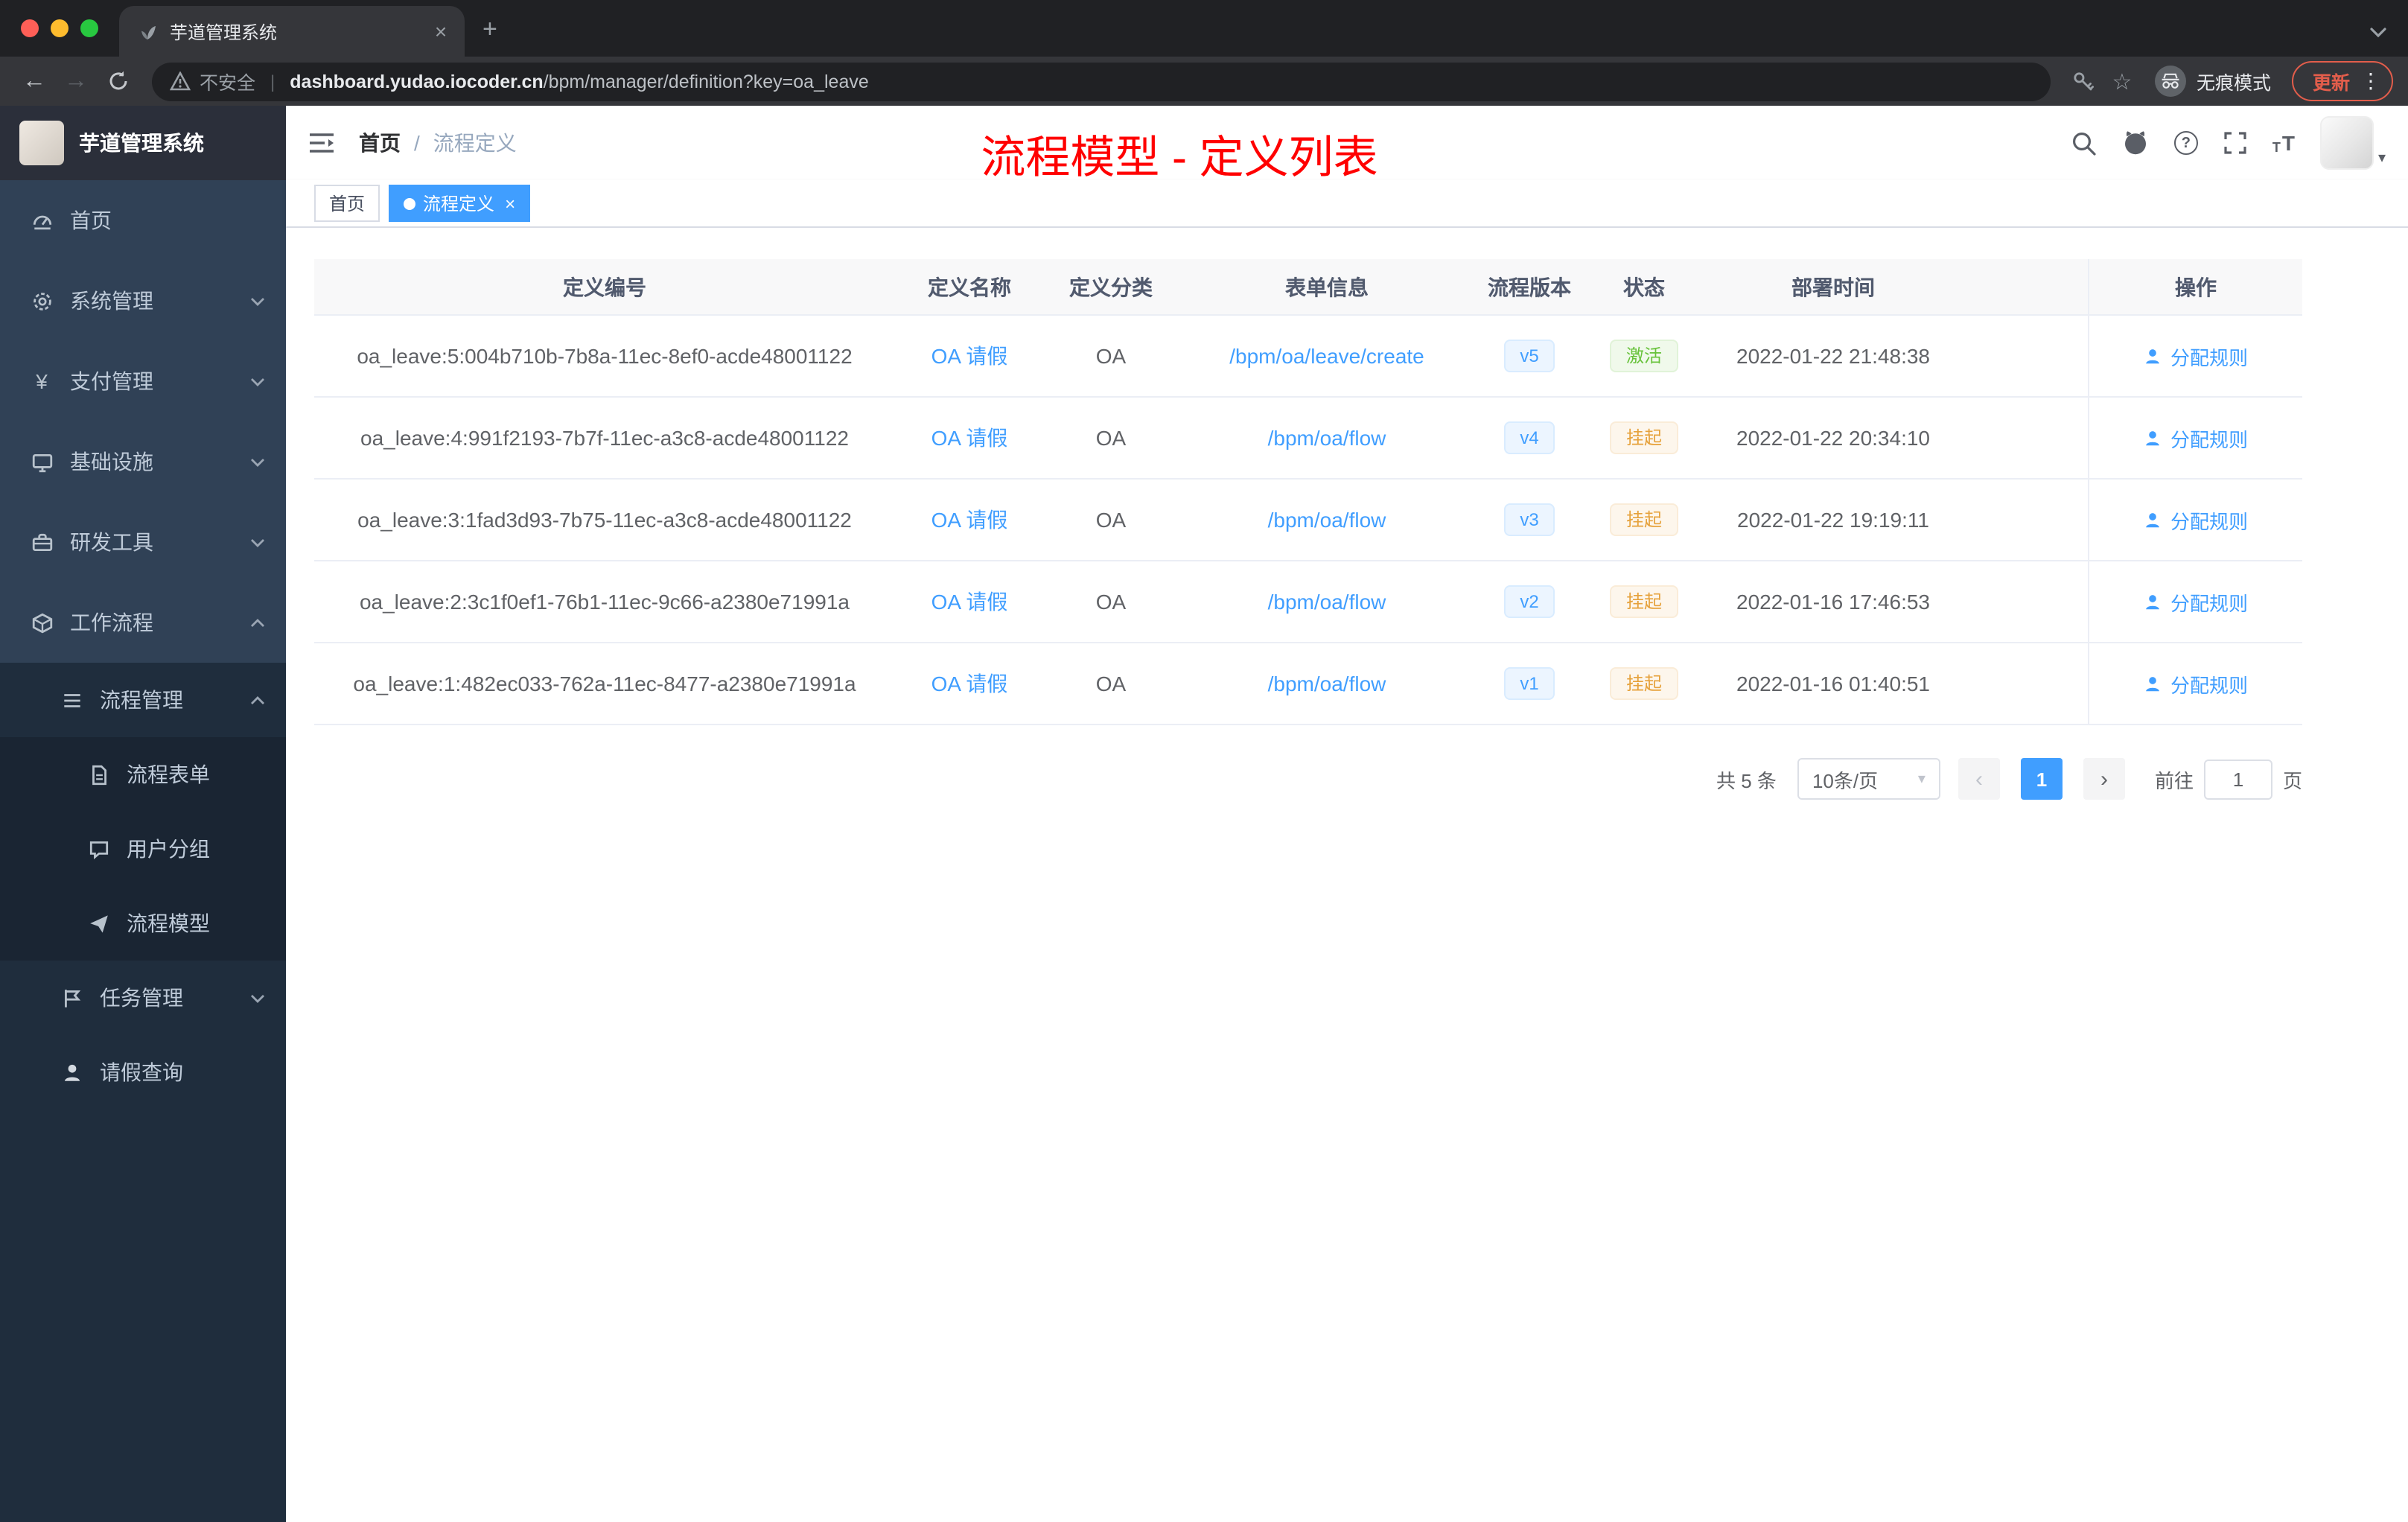  What do you see at coordinates (2212, 81) in the screenshot?
I see `incognito-profile-chip: 无痕模式` at bounding box center [2212, 81].